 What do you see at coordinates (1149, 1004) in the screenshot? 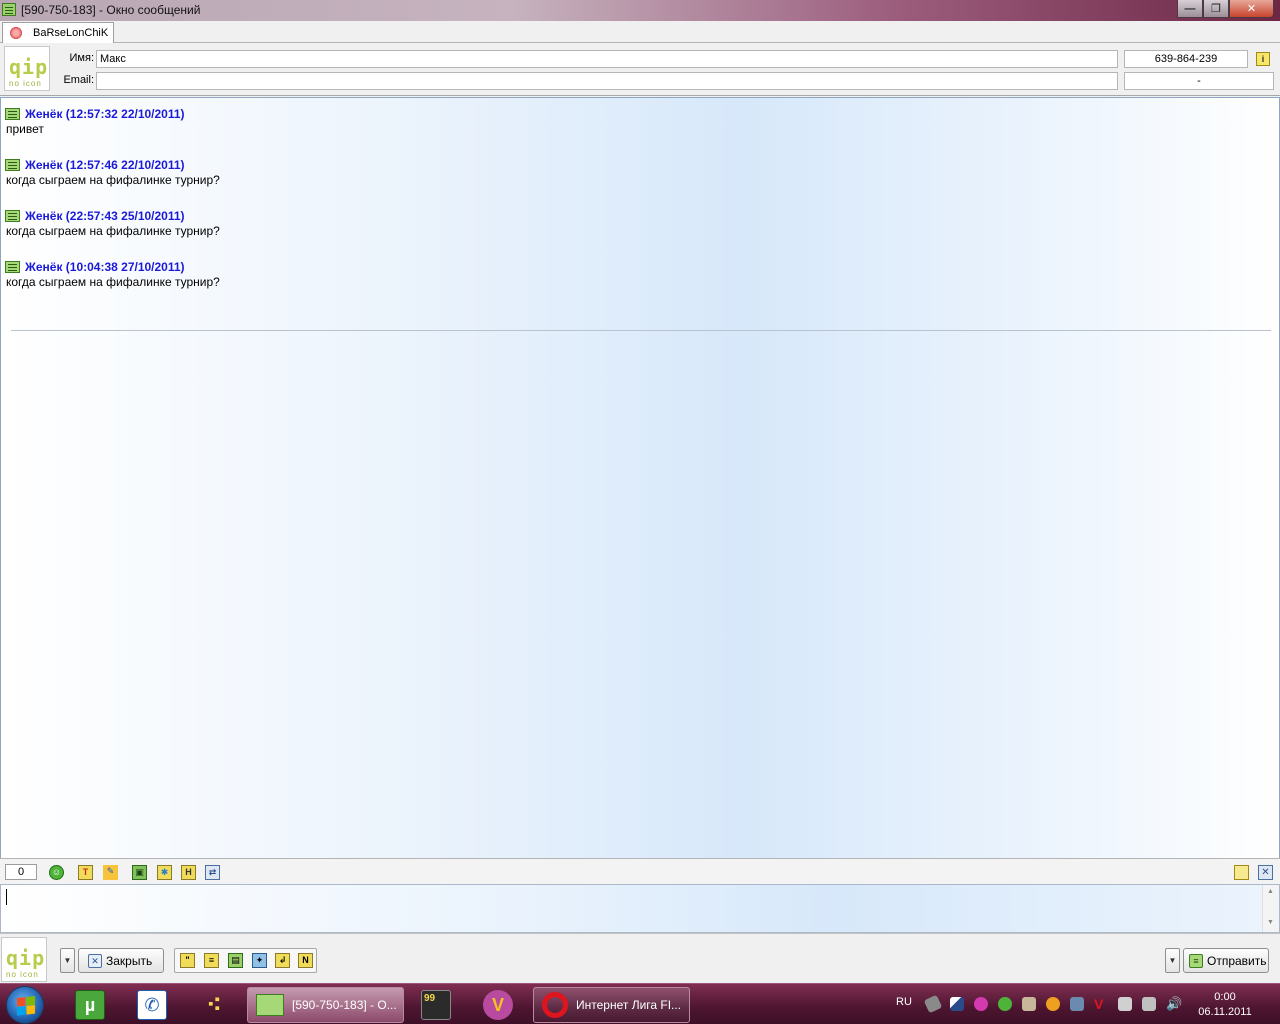
I see `network-icon` at bounding box center [1149, 1004].